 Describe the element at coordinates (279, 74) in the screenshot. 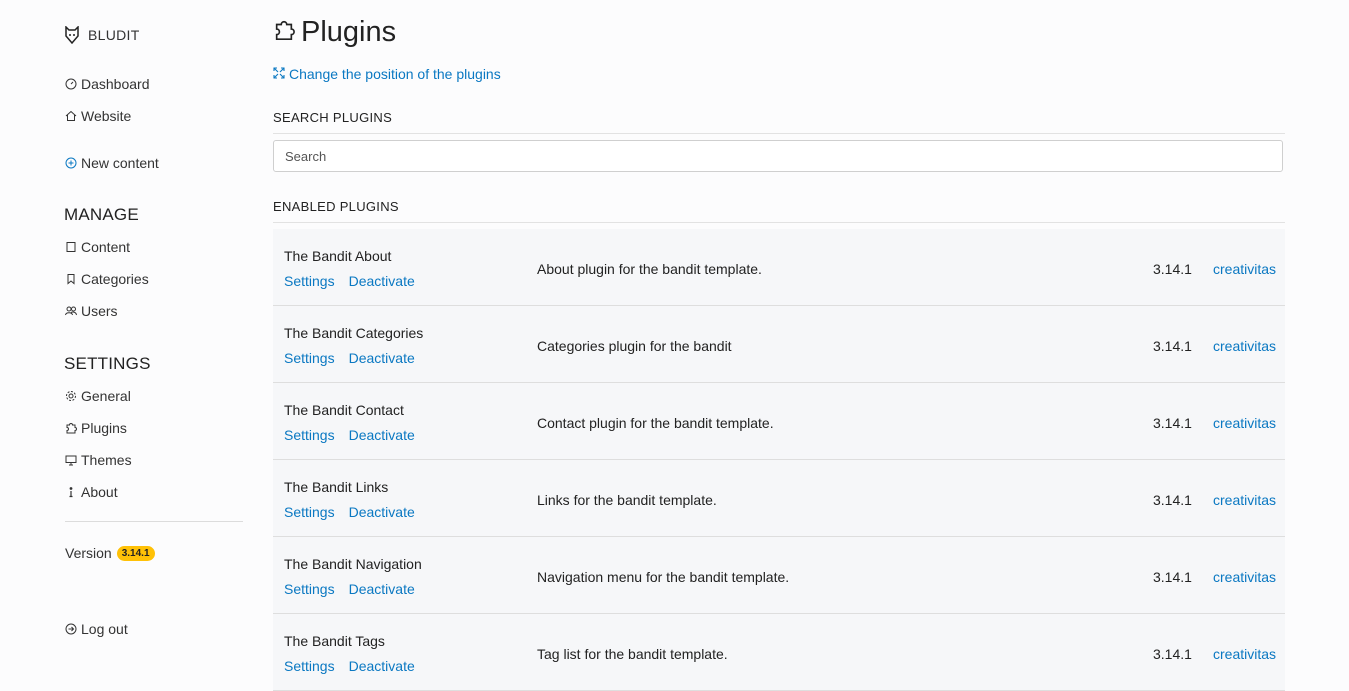

I see `expand-arrows-icon` at that location.